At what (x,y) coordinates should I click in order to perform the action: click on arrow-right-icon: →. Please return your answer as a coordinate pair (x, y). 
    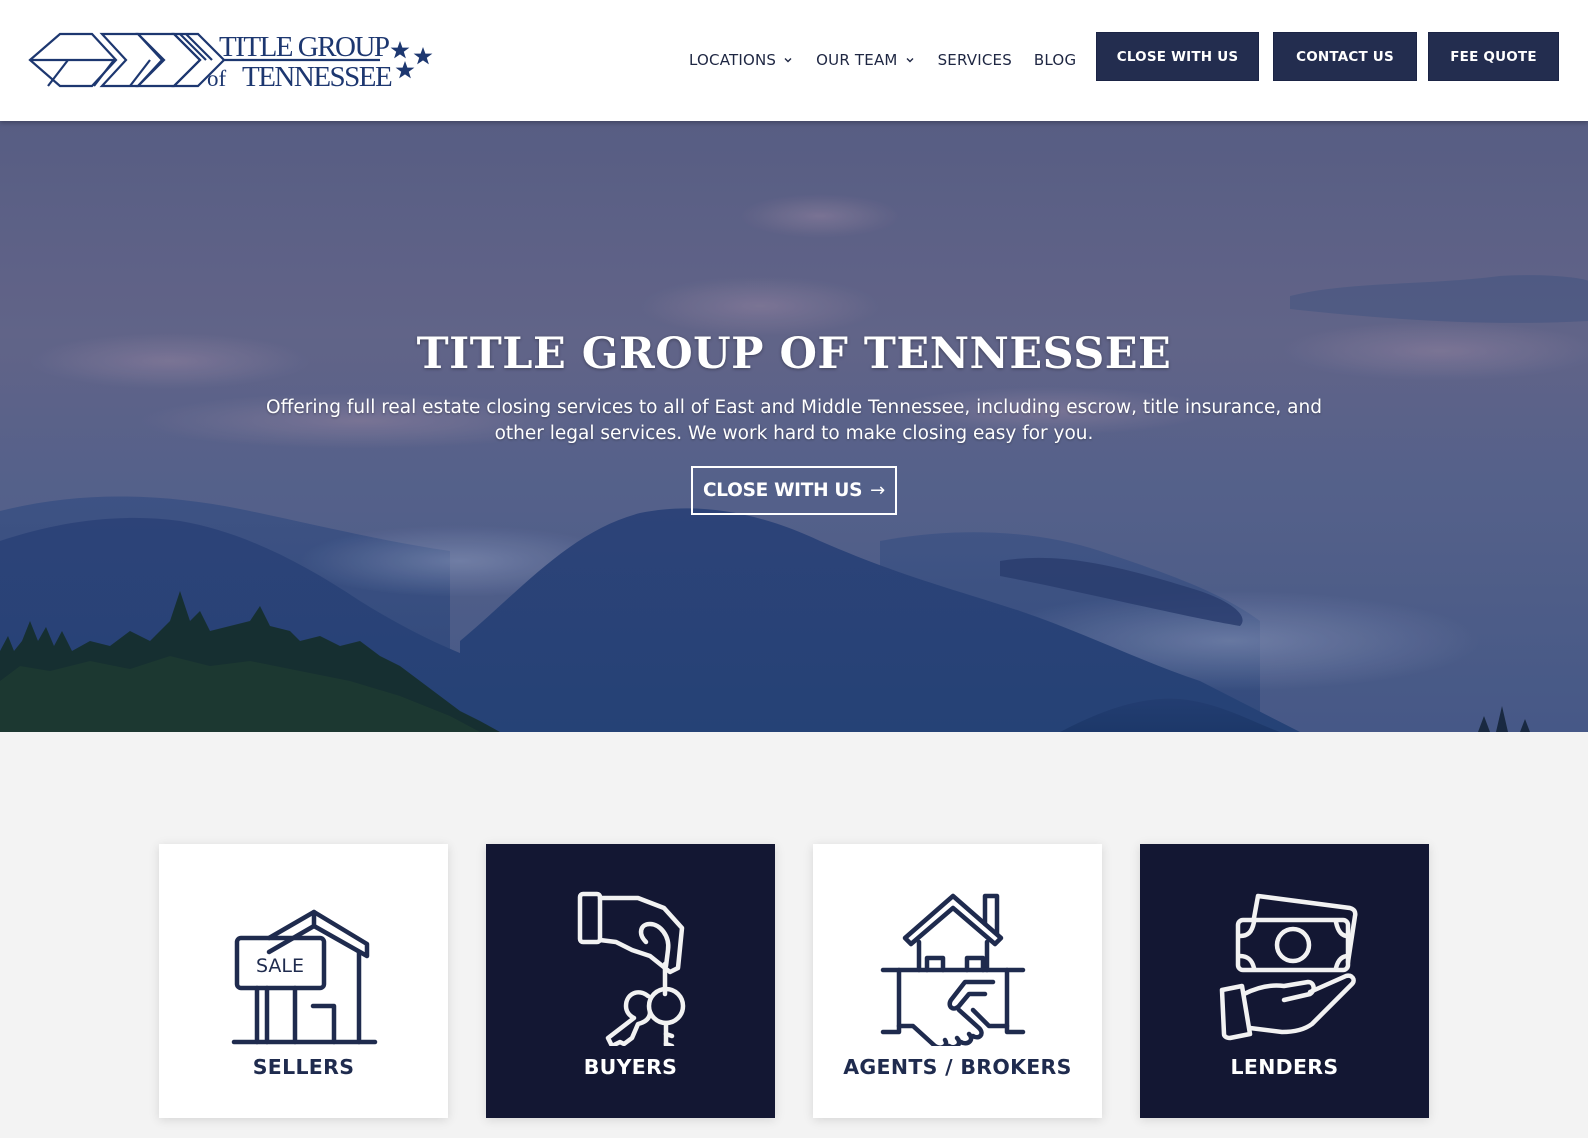
    Looking at the image, I should click on (877, 490).